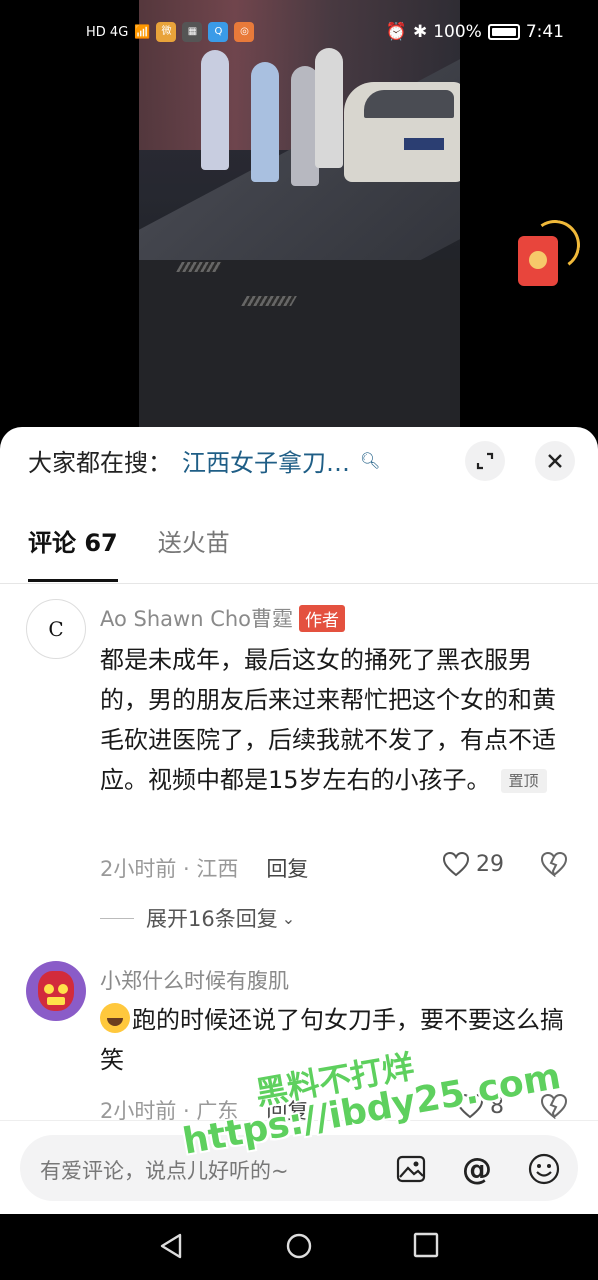 The height and width of the screenshot is (1280, 598). I want to click on like-button: 29, so click(473, 864).